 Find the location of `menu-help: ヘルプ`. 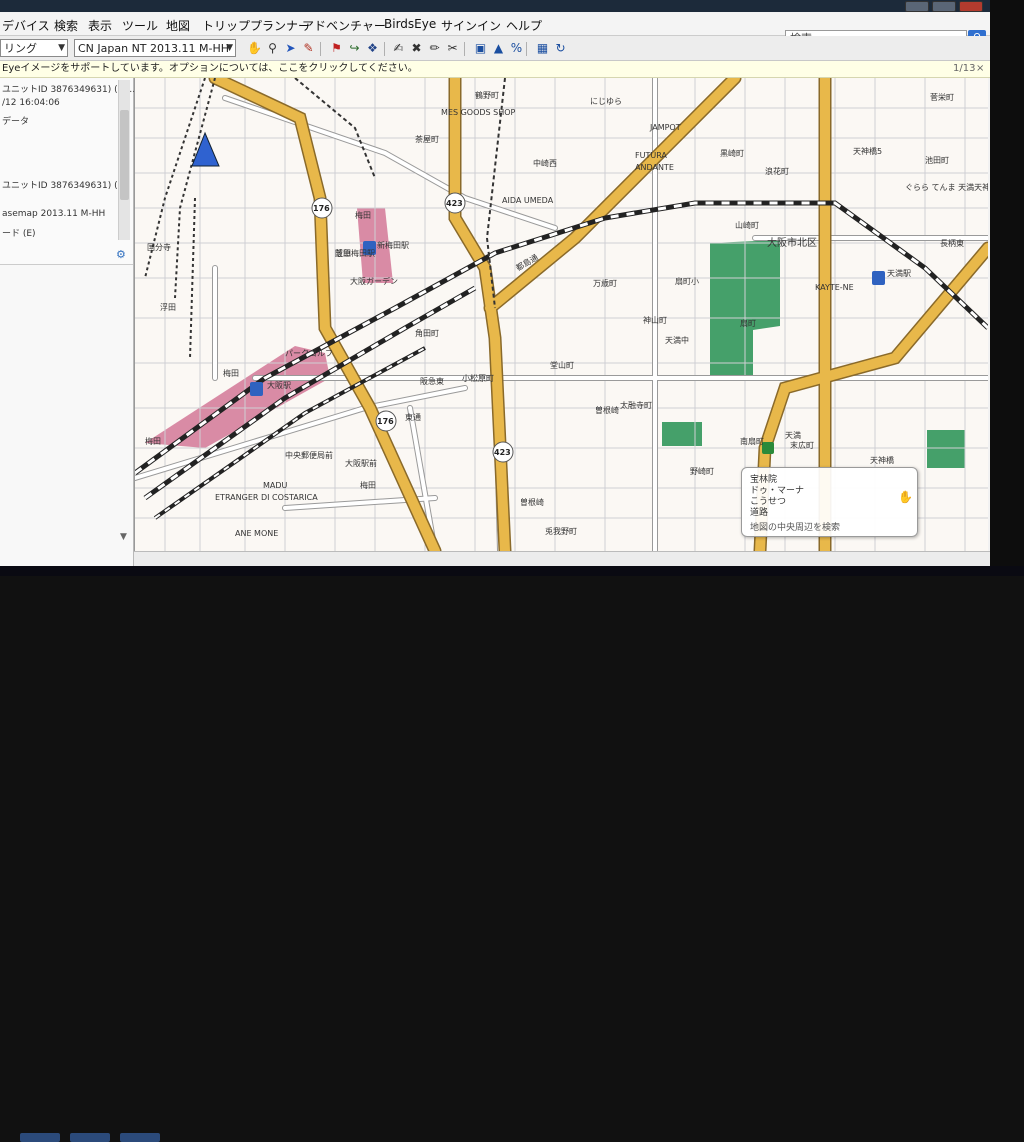

menu-help: ヘルプ is located at coordinates (524, 25).